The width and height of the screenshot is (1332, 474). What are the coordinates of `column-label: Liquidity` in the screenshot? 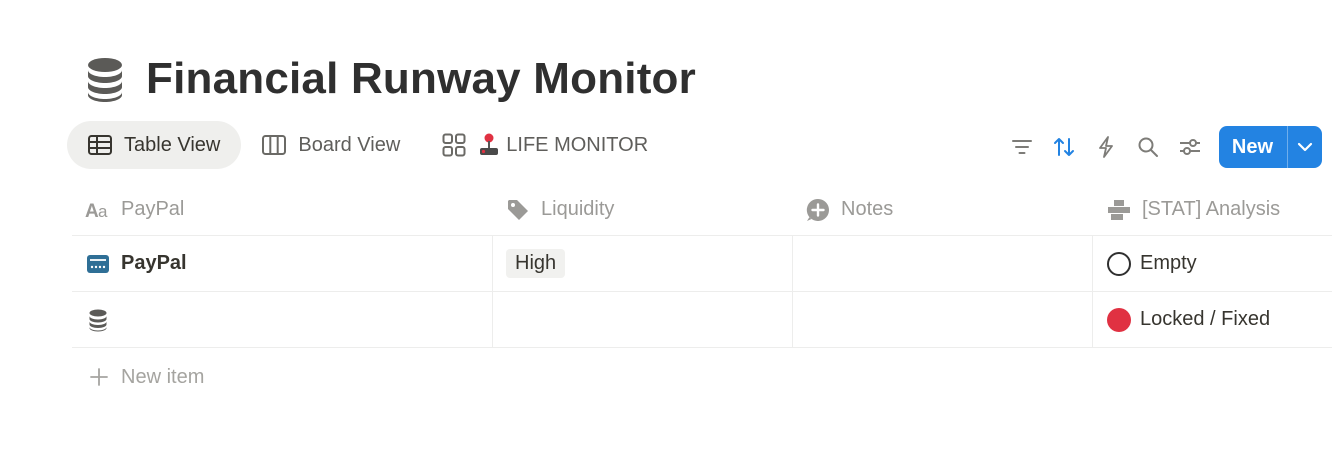 It's located at (578, 209).